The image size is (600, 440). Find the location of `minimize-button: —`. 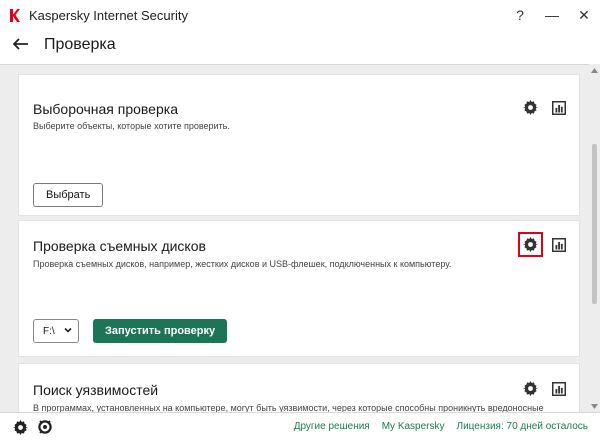

minimize-button: — is located at coordinates (552, 15).